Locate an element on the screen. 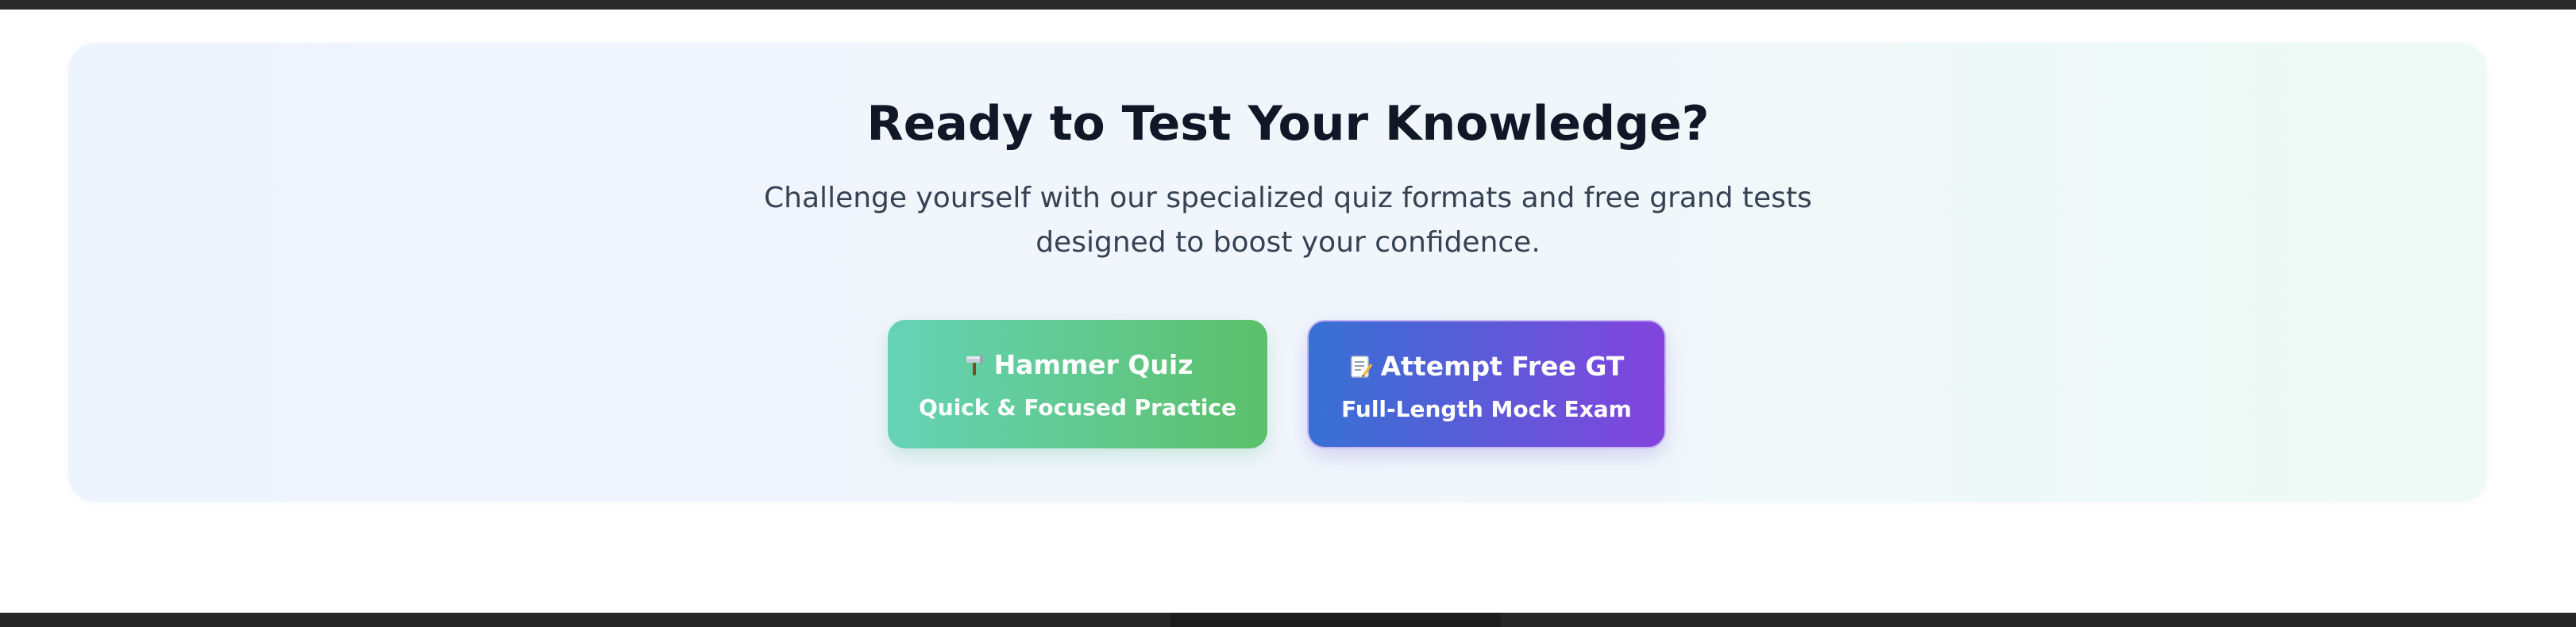  hammer-quiz-title-row: Hammer Quiz is located at coordinates (1077, 366).